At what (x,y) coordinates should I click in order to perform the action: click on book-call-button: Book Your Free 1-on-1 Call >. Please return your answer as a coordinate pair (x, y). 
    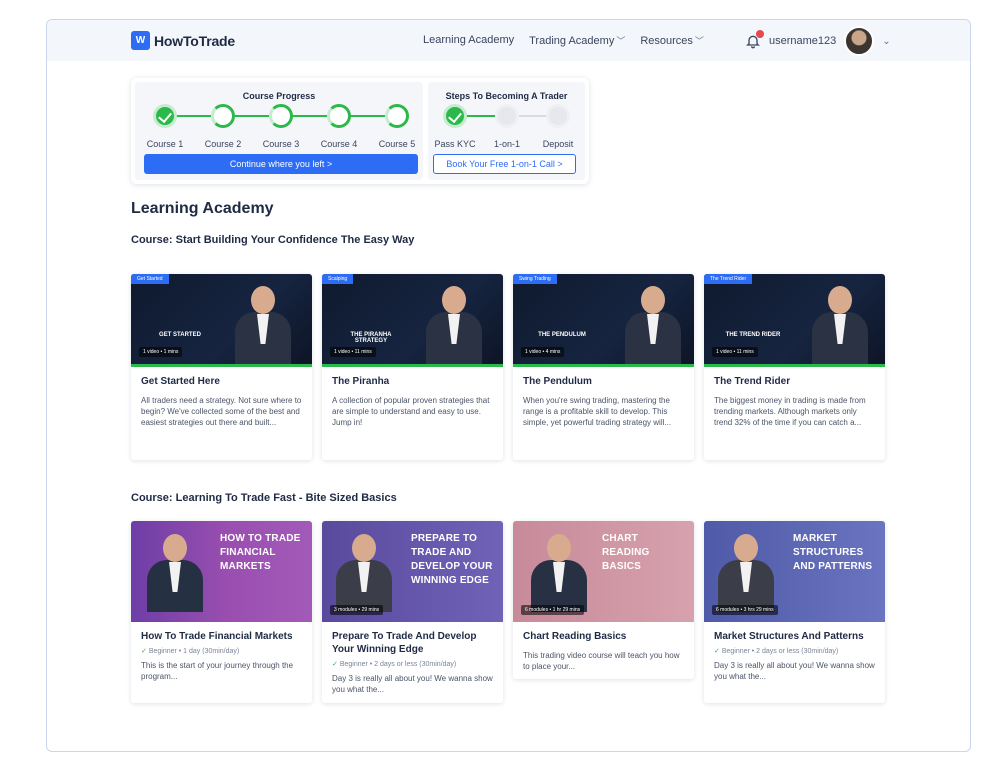
    Looking at the image, I should click on (504, 164).